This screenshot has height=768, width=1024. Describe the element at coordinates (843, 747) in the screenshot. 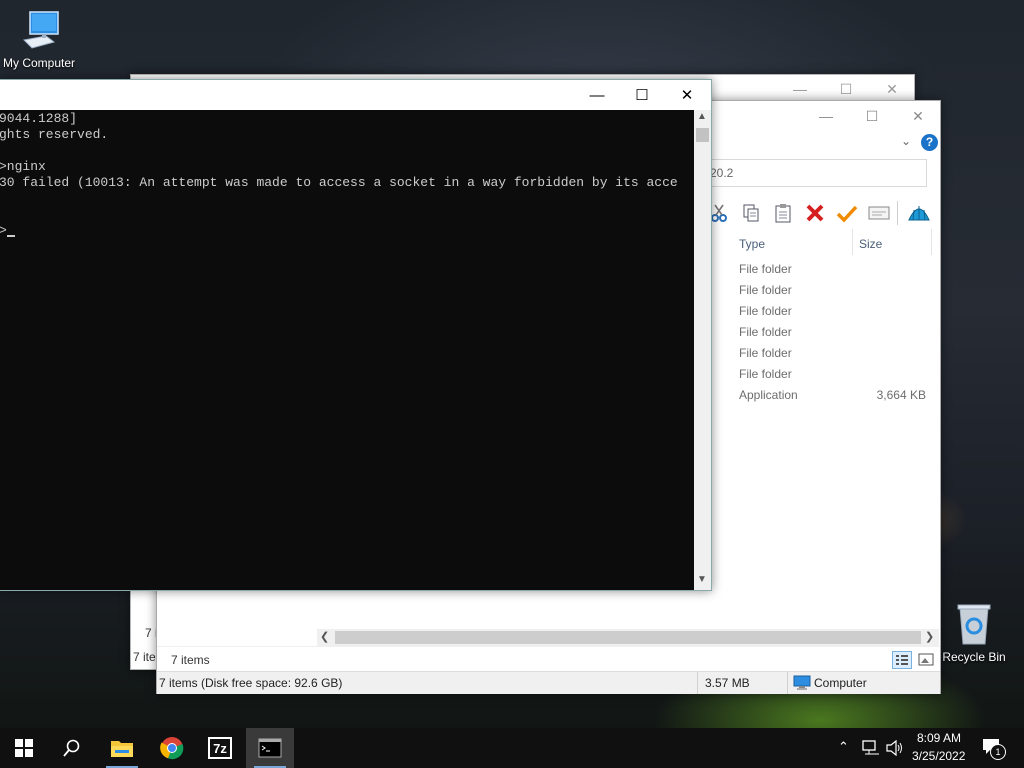

I see `show-hidden-icons-icon: ⌃` at that location.